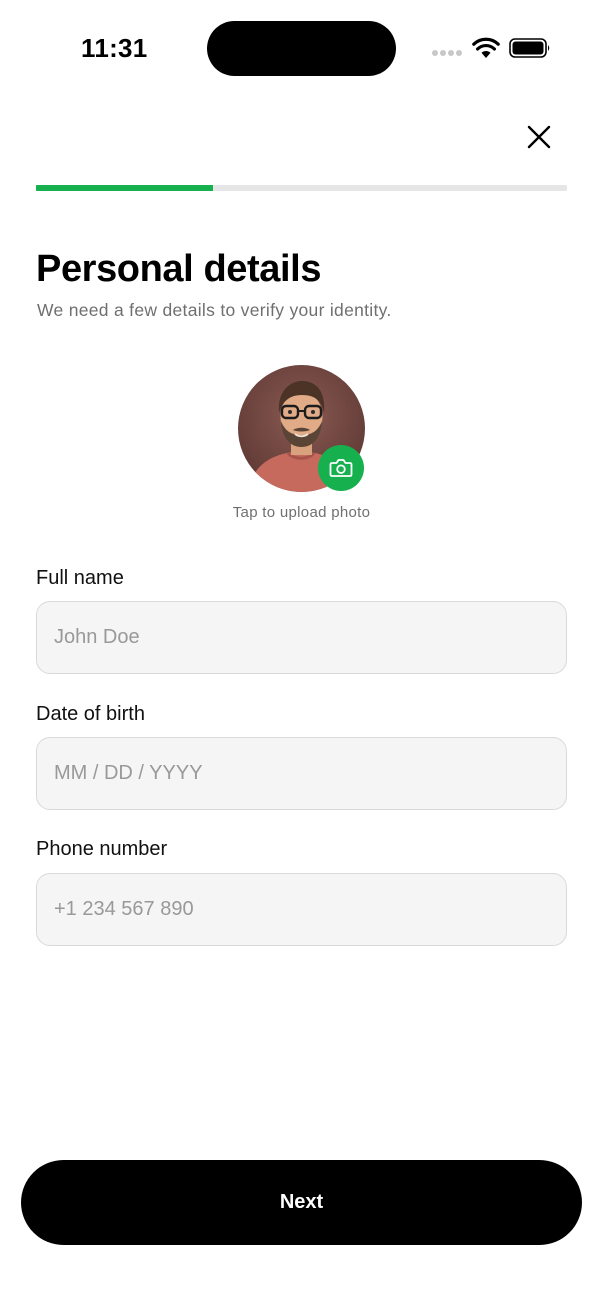 Image resolution: width=603 pixels, height=1311 pixels. What do you see at coordinates (486, 47) in the screenshot?
I see `wifi-icon` at bounding box center [486, 47].